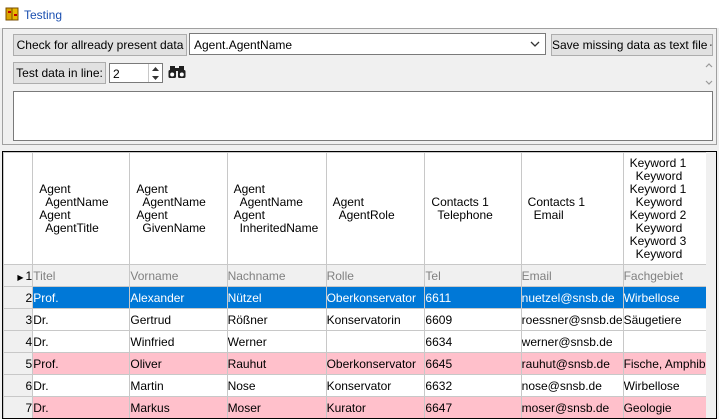 The width and height of the screenshot is (719, 419). Describe the element at coordinates (81, 275) in the screenshot. I see `table-cell: Titel` at that location.